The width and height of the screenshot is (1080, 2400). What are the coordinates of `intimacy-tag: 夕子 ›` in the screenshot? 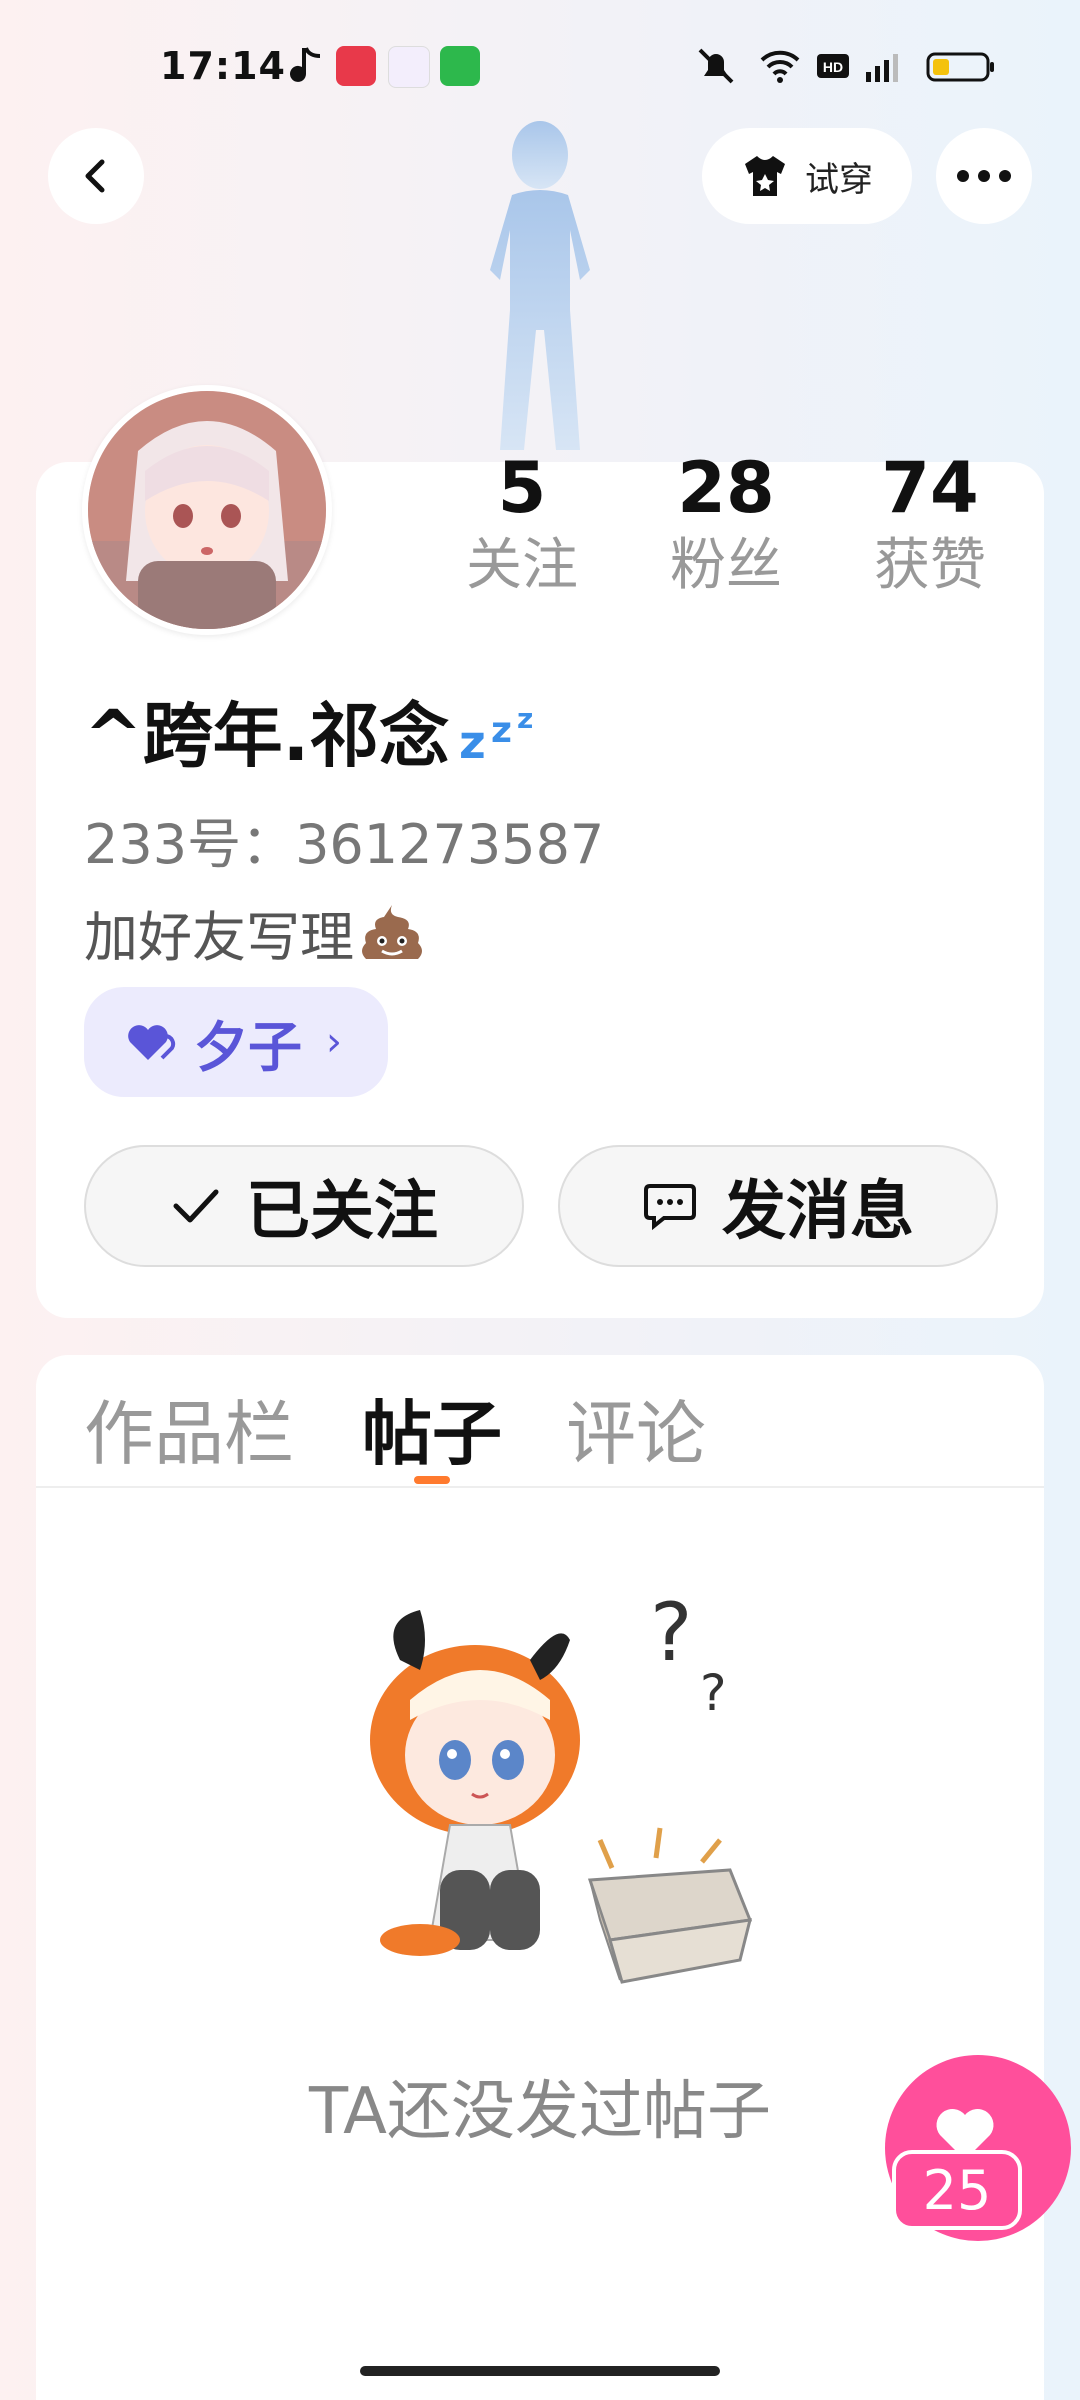 It's located at (236, 1042).